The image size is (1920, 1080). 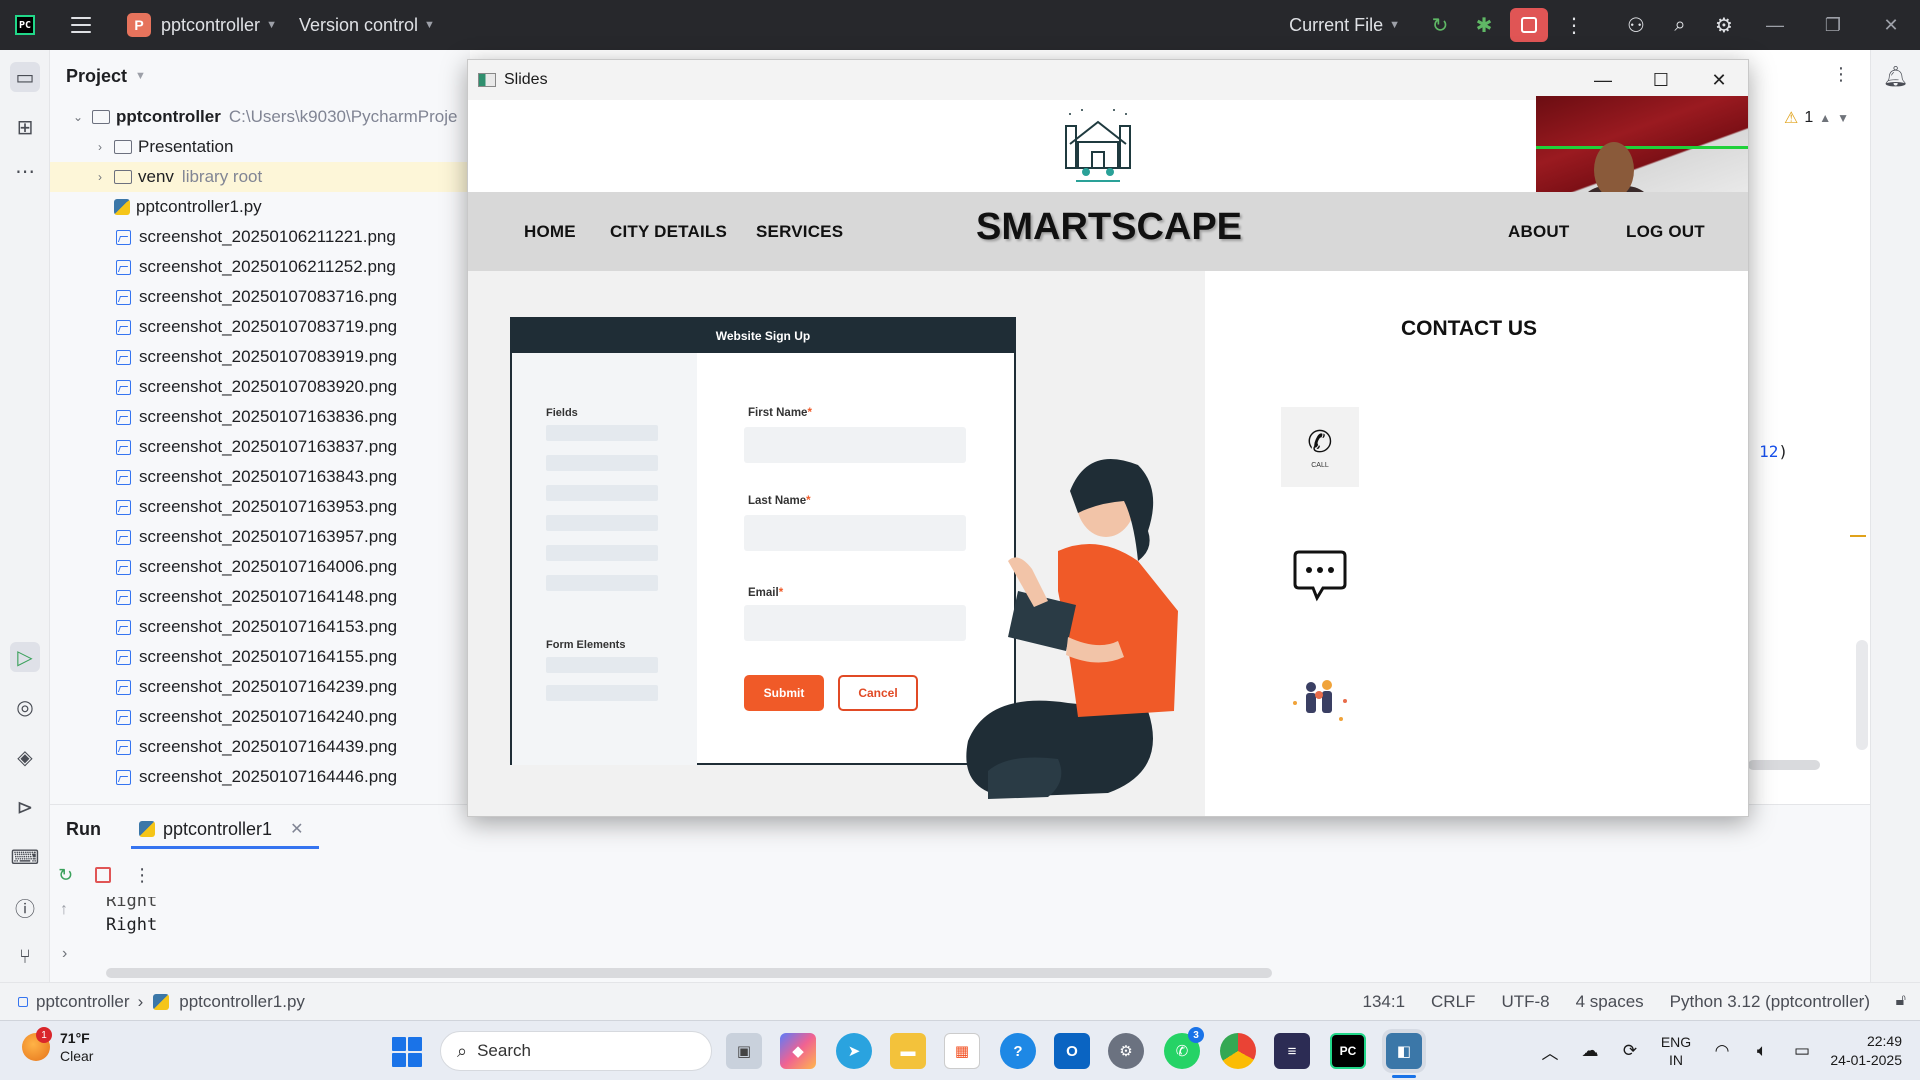 I want to click on editor-horizontal-scrollbar, so click(x=1784, y=765).